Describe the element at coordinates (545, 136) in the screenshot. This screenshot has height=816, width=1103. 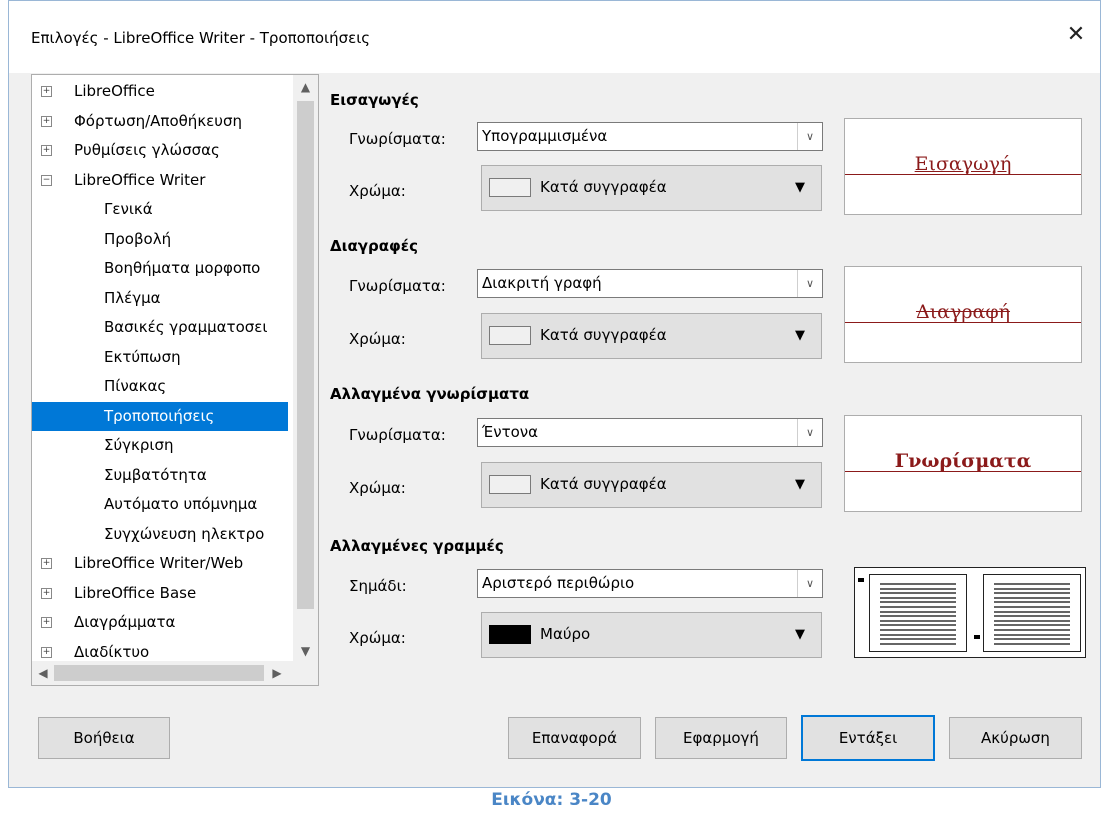
I see `insertions-attributes-value: Υπογραμμισμένα` at that location.